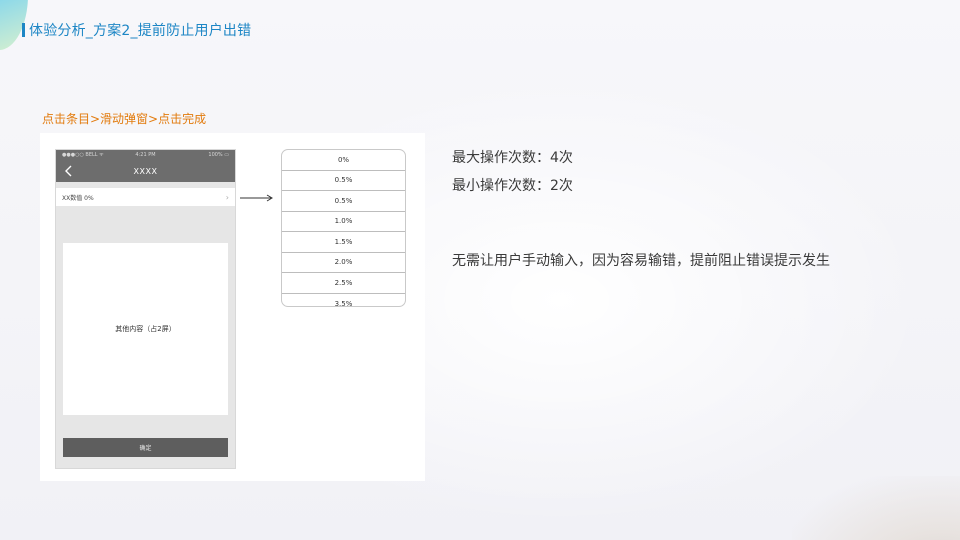 The height and width of the screenshot is (540, 960). What do you see at coordinates (512, 186) in the screenshot?
I see `min-operations-text: 最小操作次数：2次` at bounding box center [512, 186].